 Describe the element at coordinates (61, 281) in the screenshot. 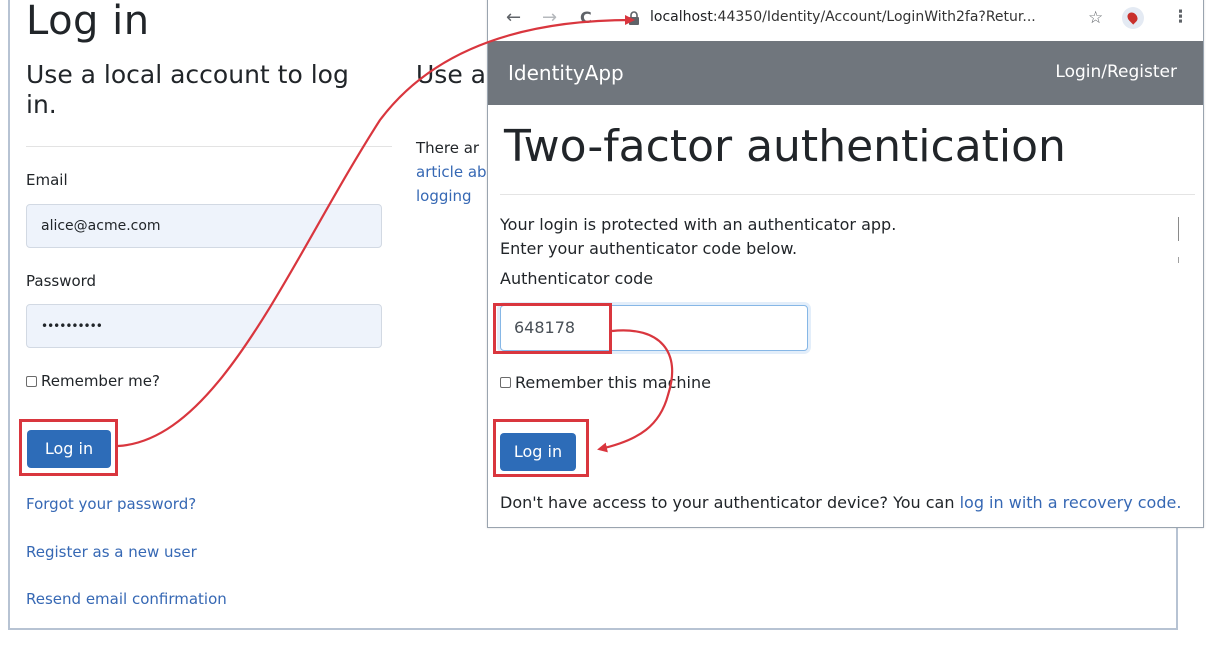

I see `password-label: Password` at that location.